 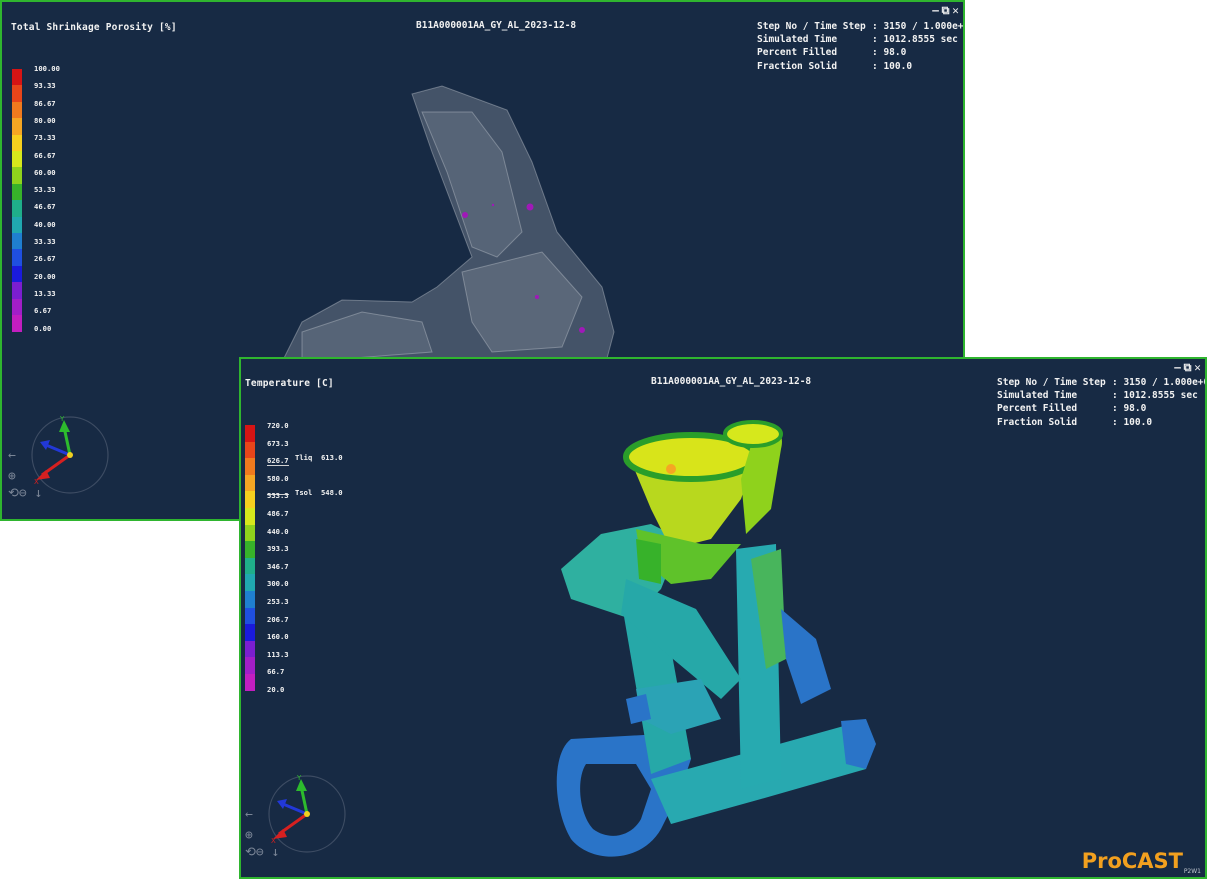 What do you see at coordinates (45, 293) in the screenshot?
I see `legend-label: 13.33` at bounding box center [45, 293].